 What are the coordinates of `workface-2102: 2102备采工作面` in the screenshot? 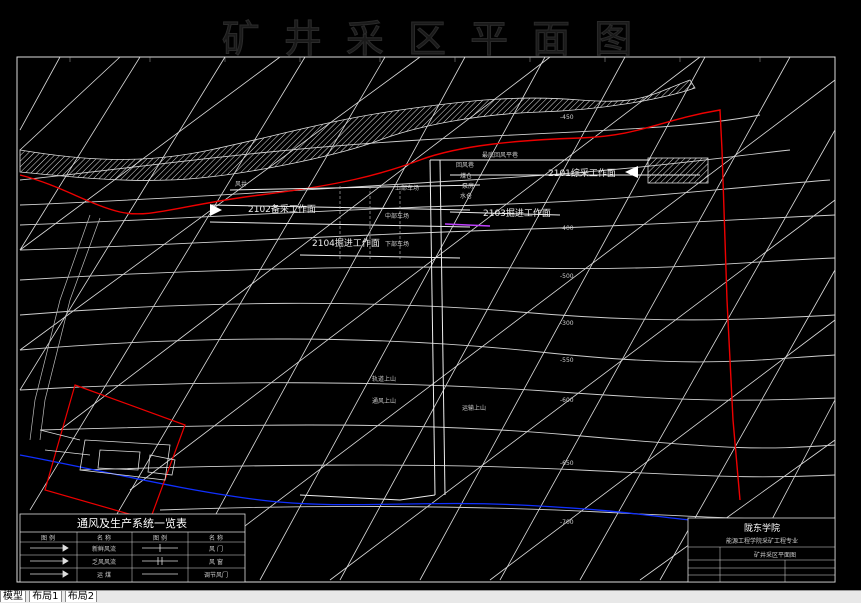 It's located at (282, 209).